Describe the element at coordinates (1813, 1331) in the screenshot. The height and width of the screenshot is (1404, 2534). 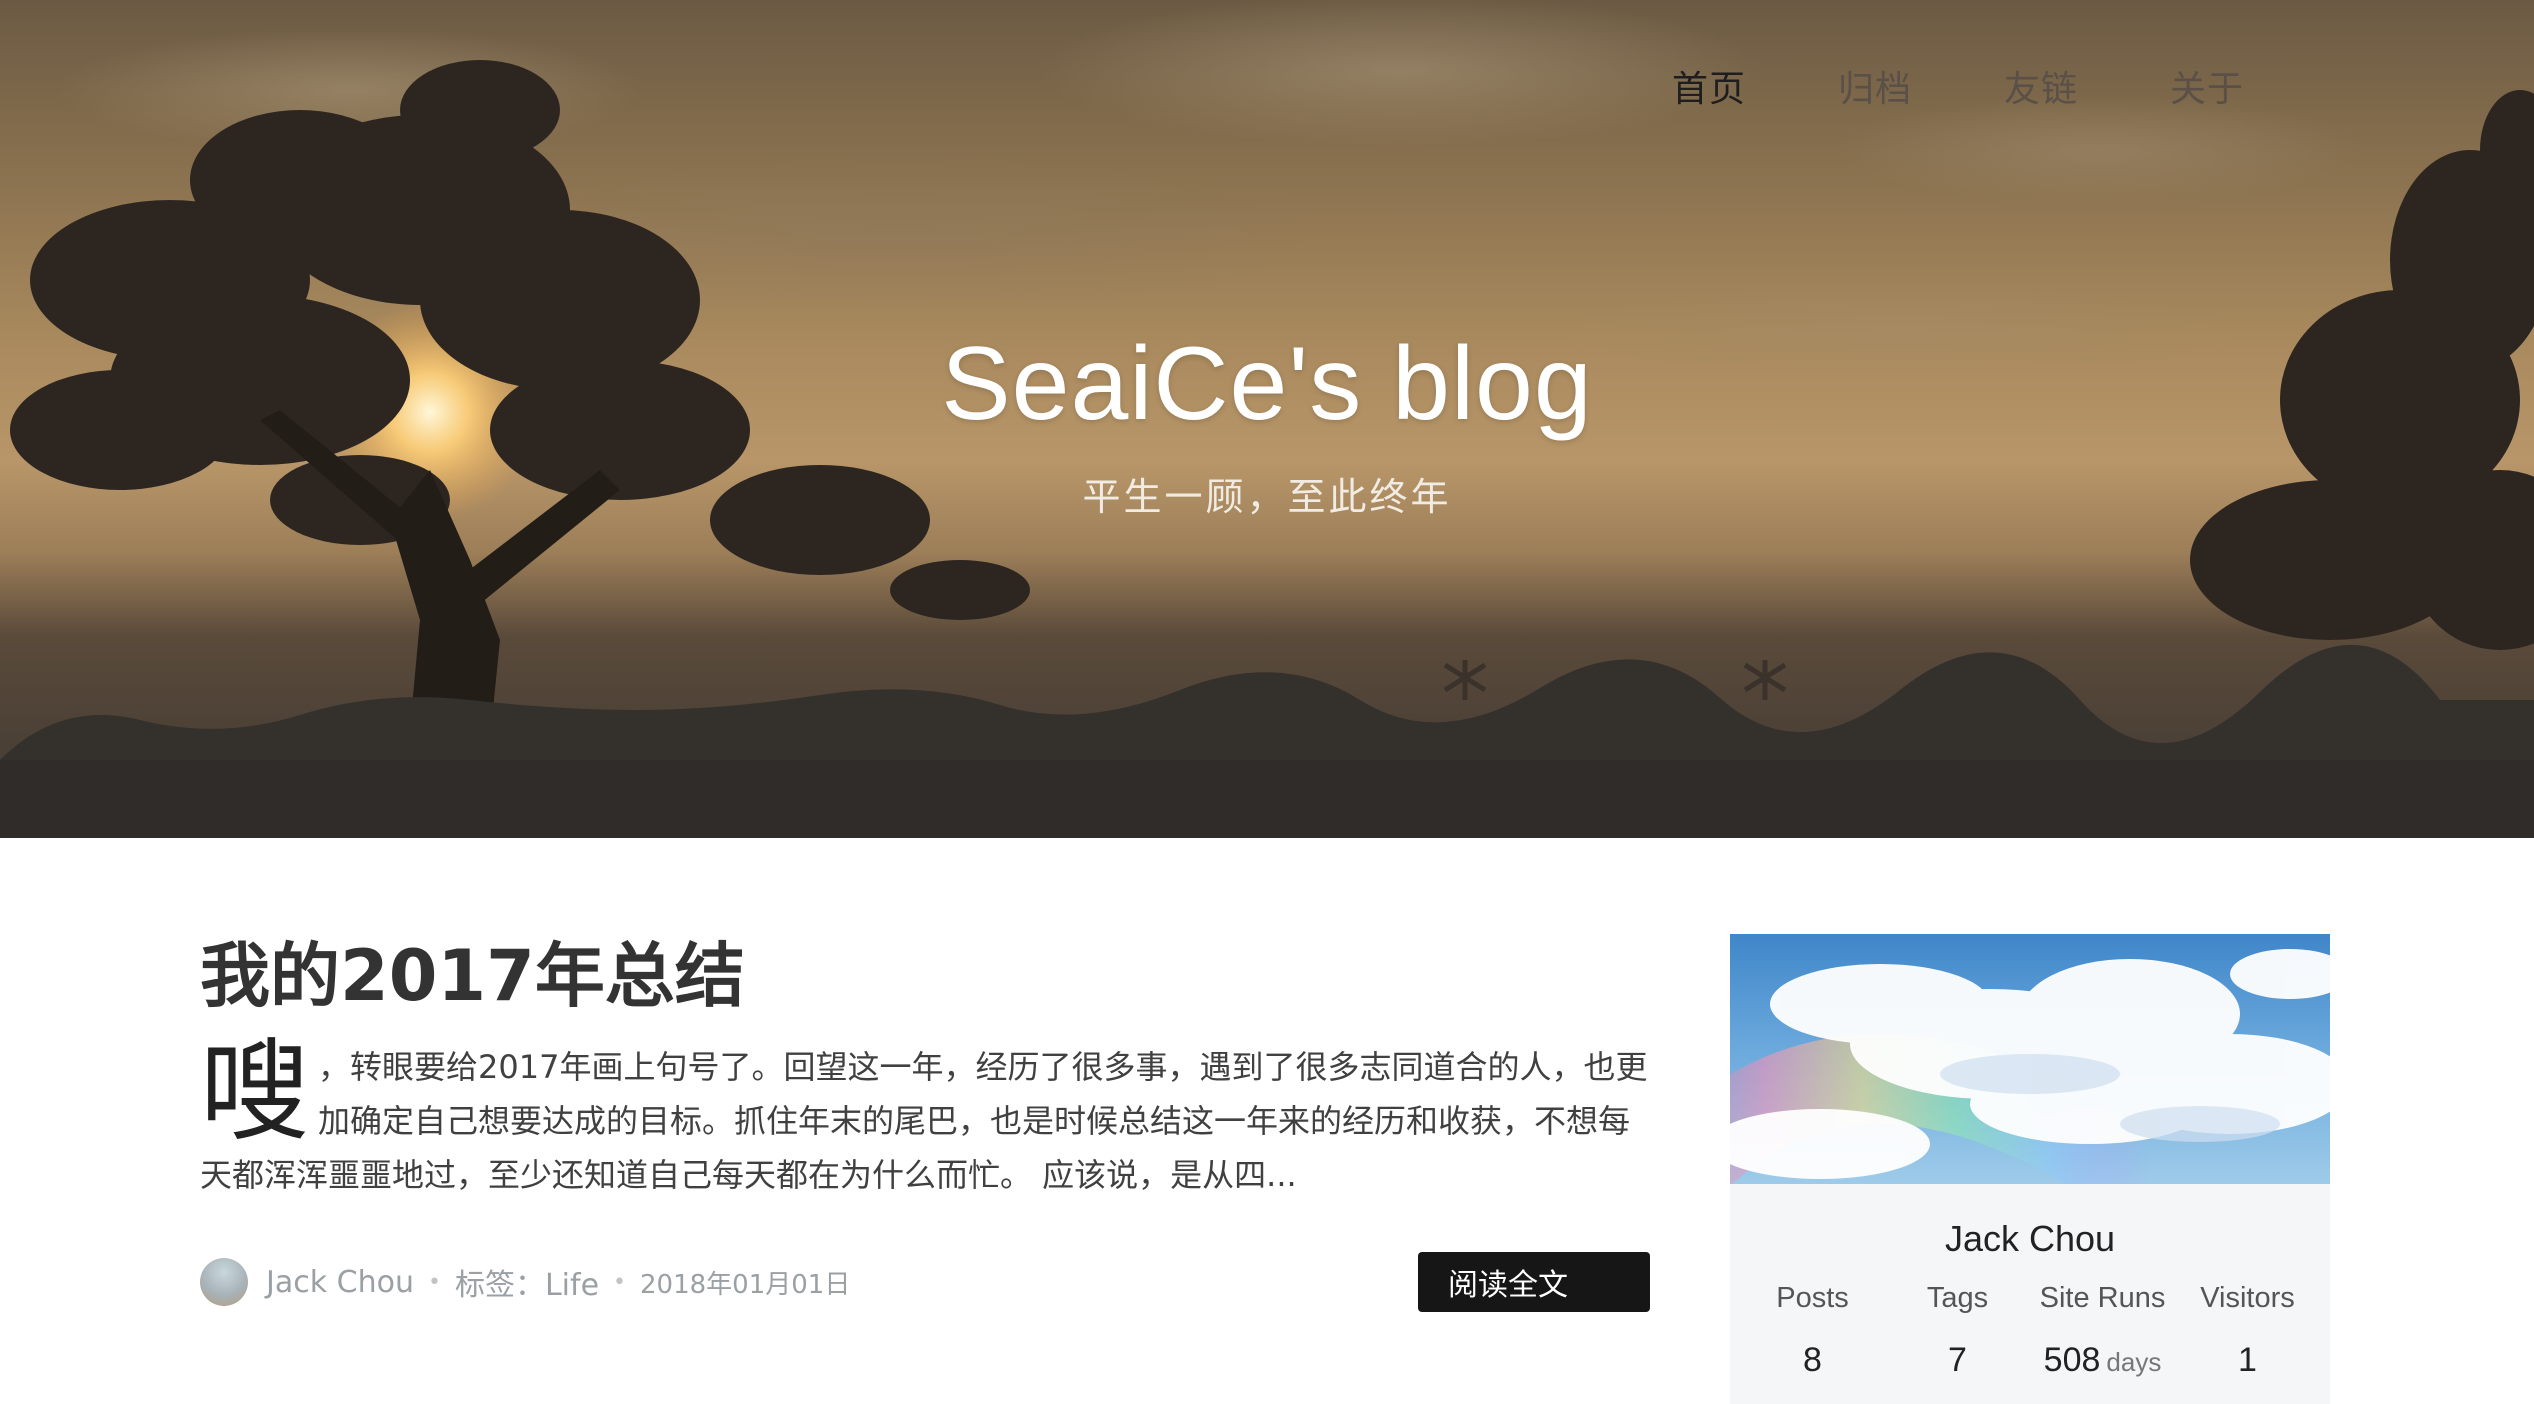
I see `stat-posts: Posts 8` at that location.